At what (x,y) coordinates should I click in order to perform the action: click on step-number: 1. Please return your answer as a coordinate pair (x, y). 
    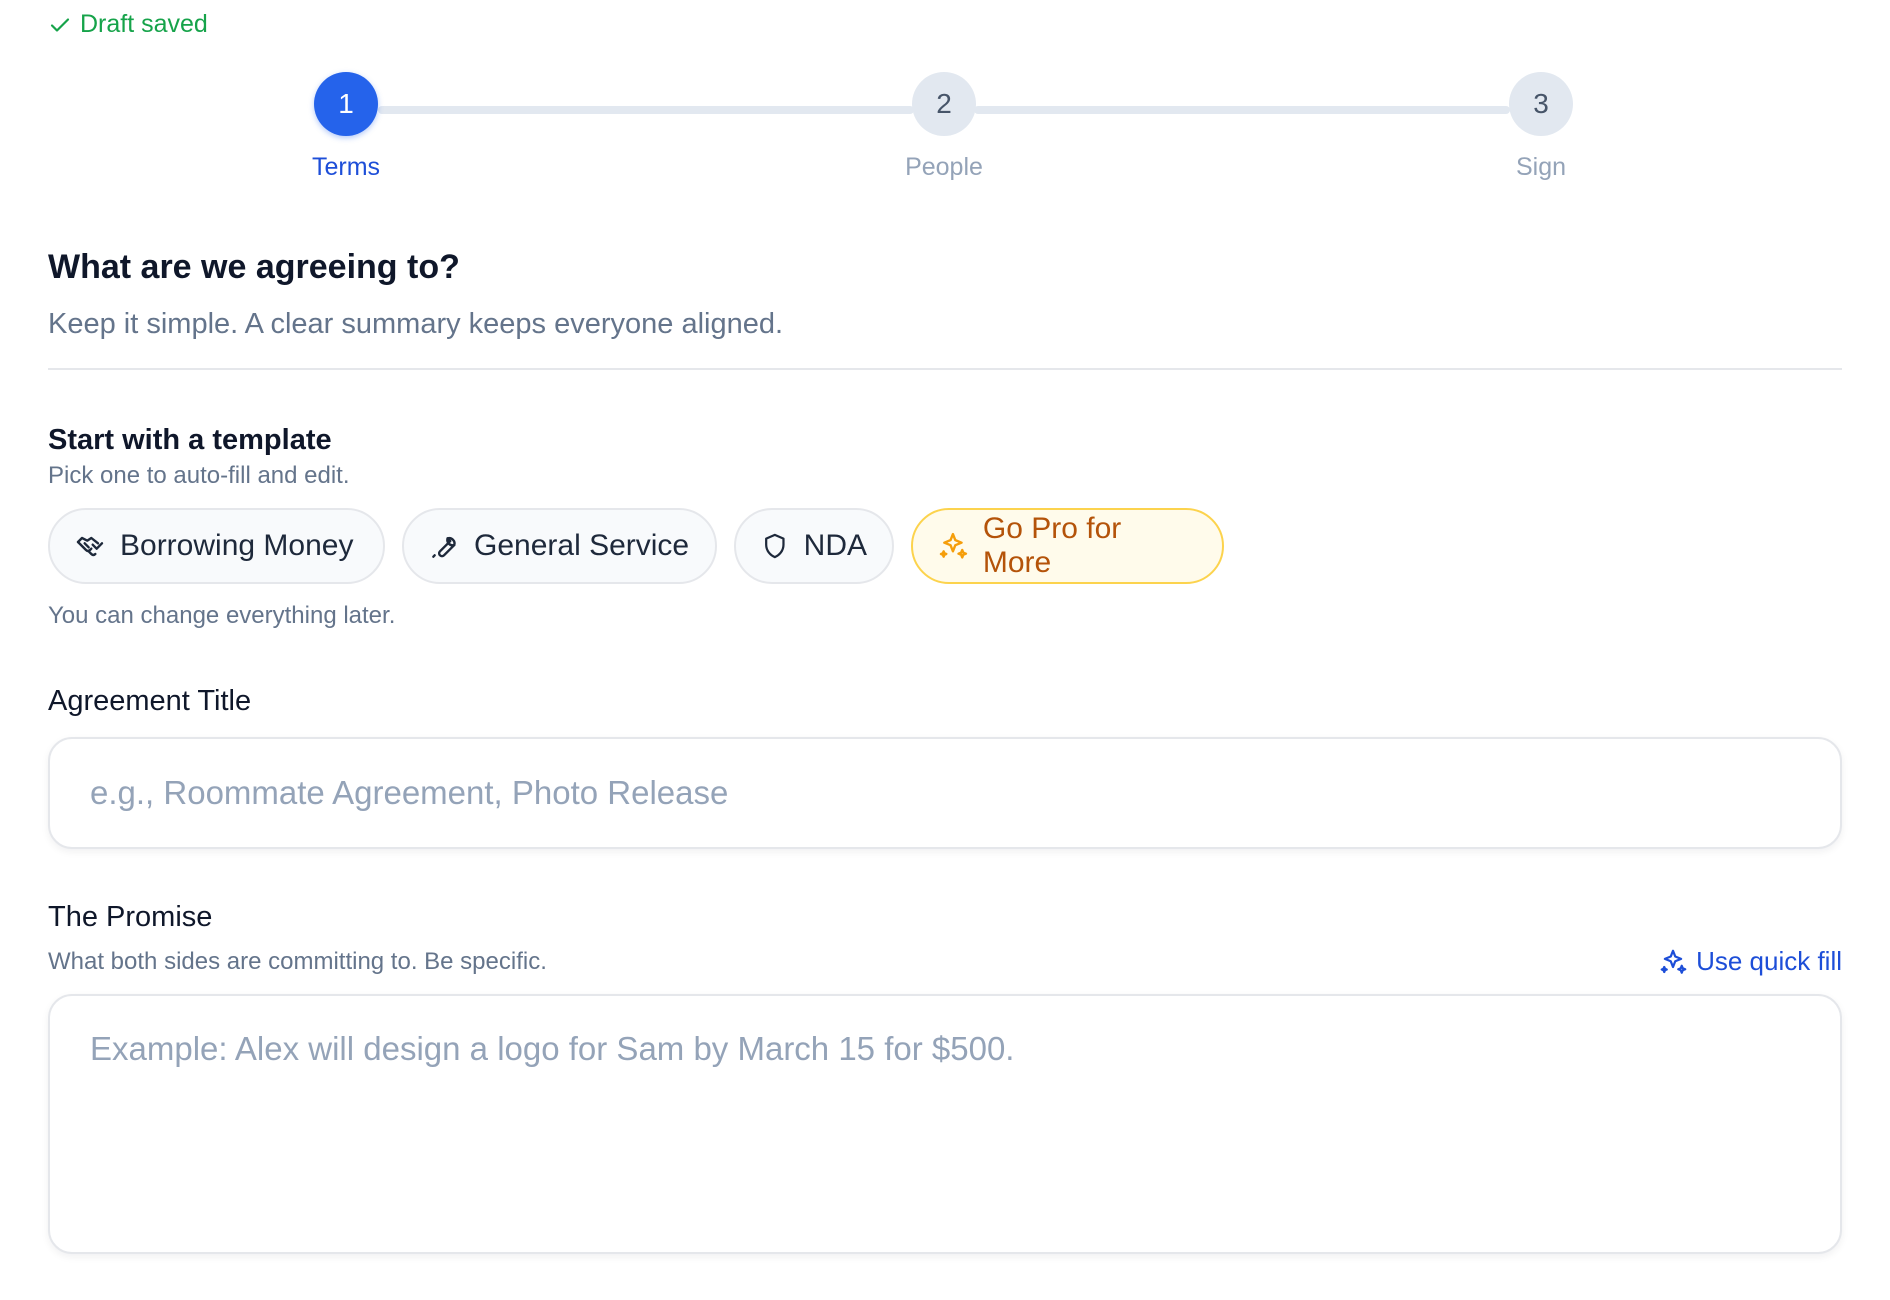
    Looking at the image, I should click on (346, 104).